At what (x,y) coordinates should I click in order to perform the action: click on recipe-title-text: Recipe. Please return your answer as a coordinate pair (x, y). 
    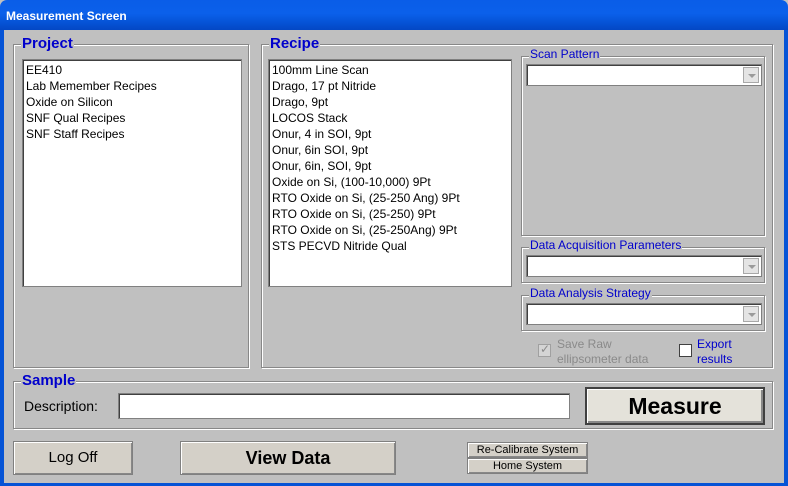
    Looking at the image, I should click on (295, 43).